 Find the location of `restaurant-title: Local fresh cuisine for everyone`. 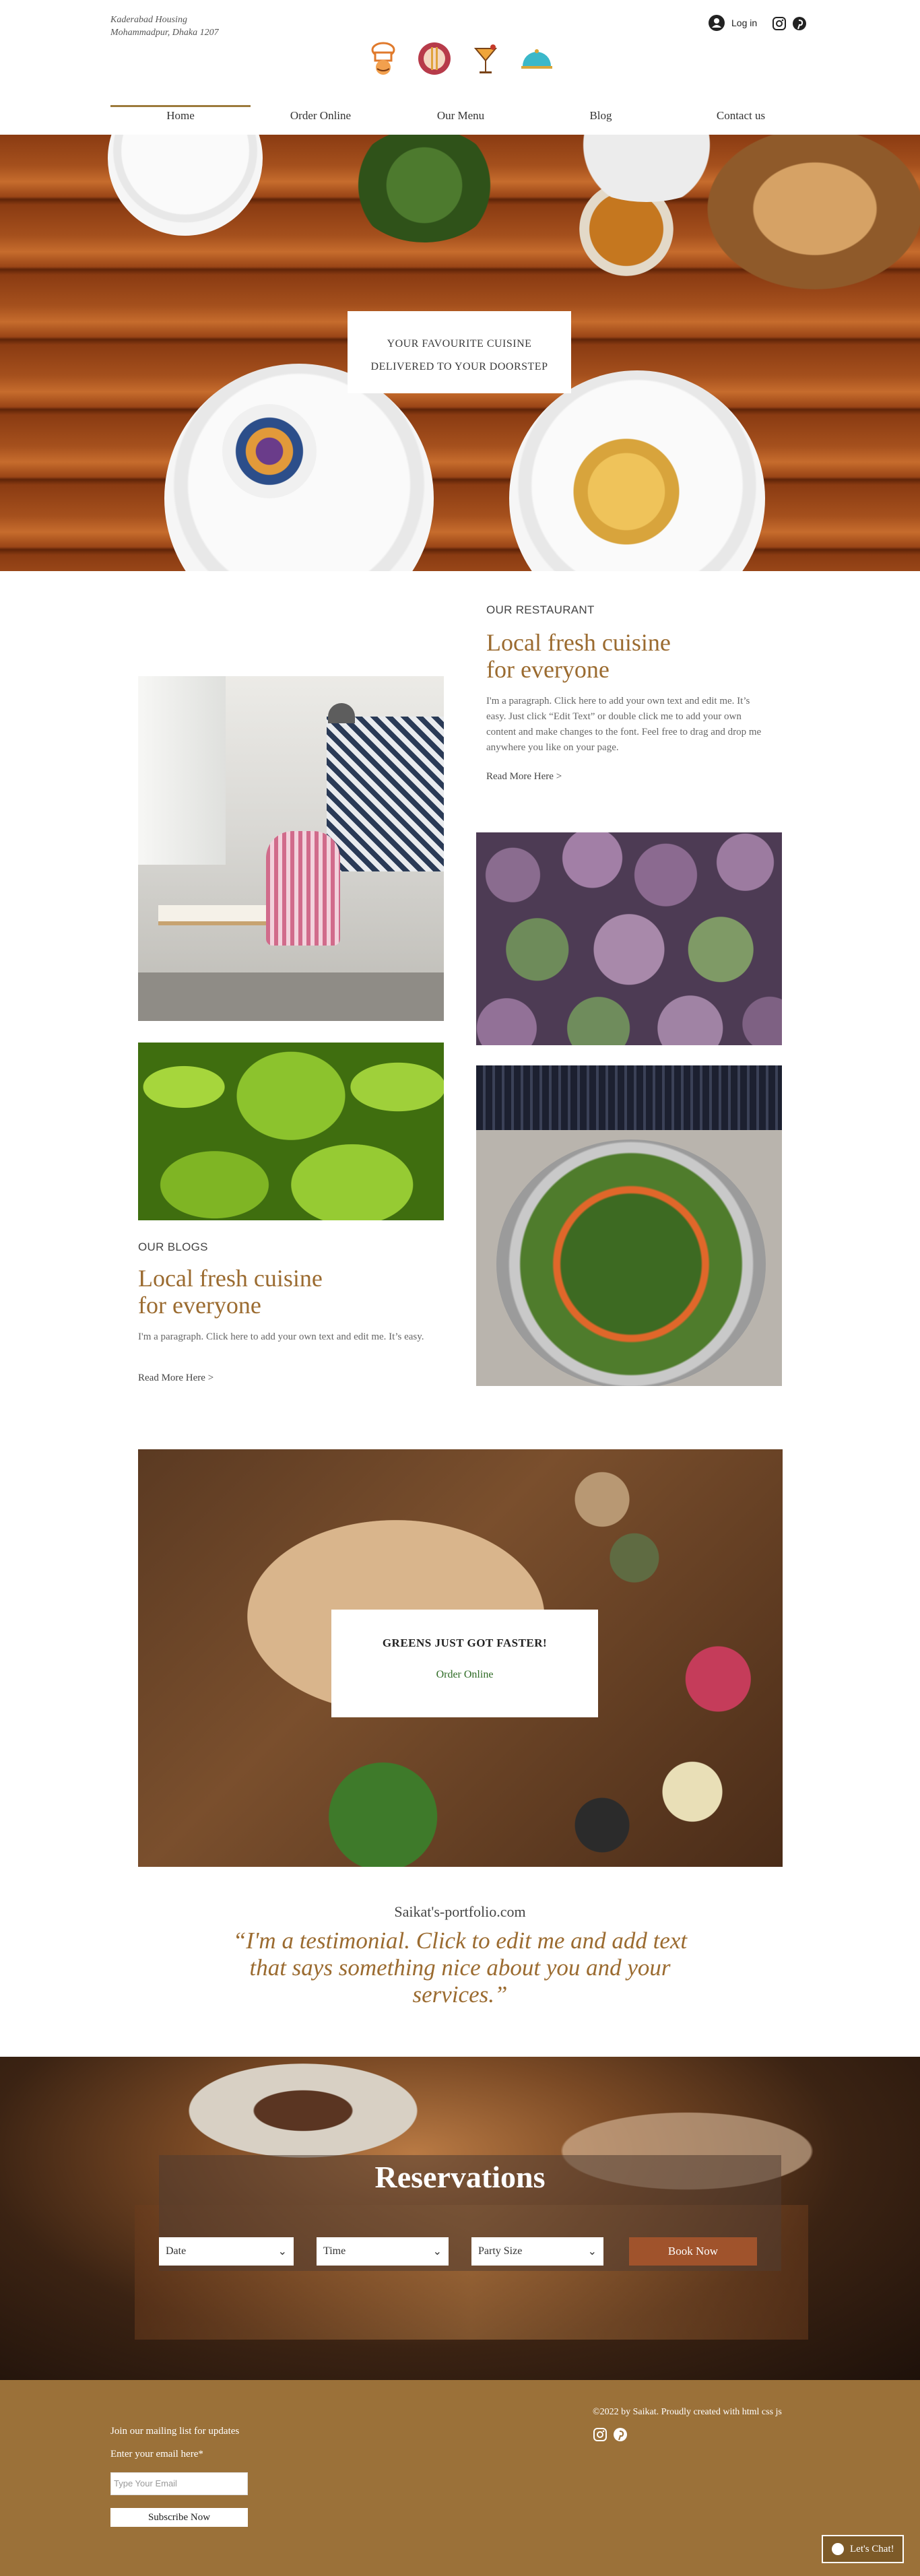

restaurant-title: Local fresh cuisine for everyone is located at coordinates (578, 656).